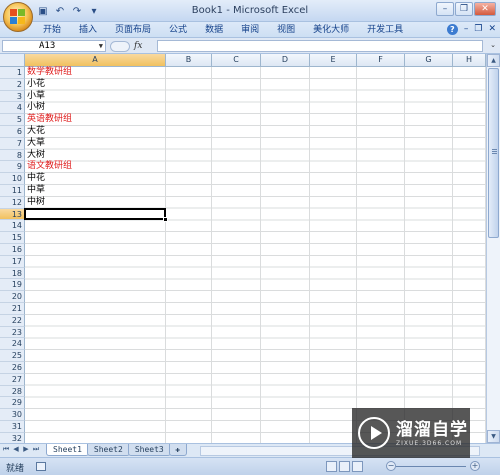 The image size is (500, 475). I want to click on sheet-tab: Sheet2, so click(108, 450).